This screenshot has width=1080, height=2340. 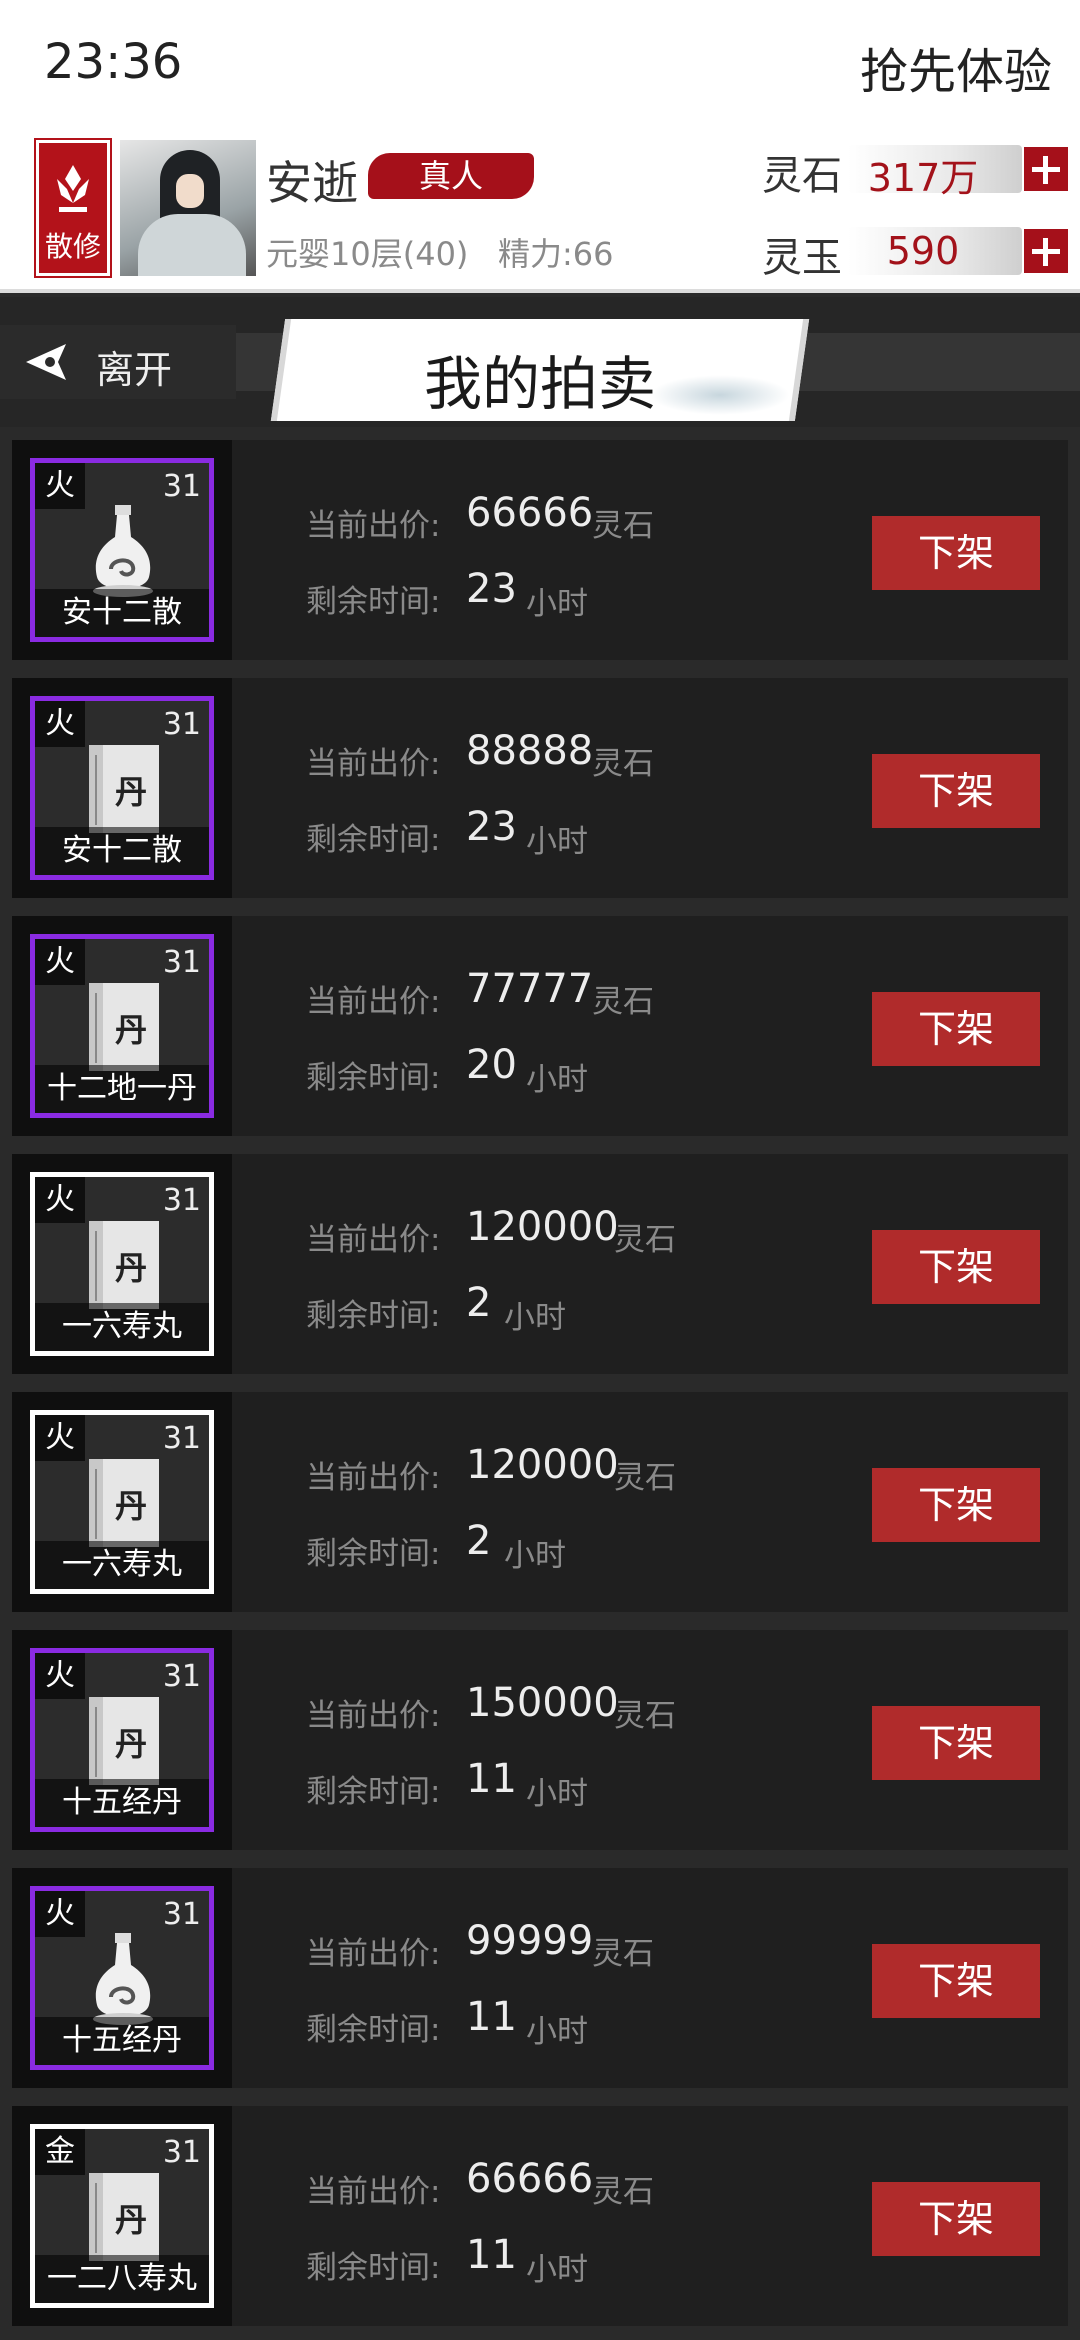 I want to click on item-thumbnail: 火 31 丹十二地一丹, so click(x=122, y=1026).